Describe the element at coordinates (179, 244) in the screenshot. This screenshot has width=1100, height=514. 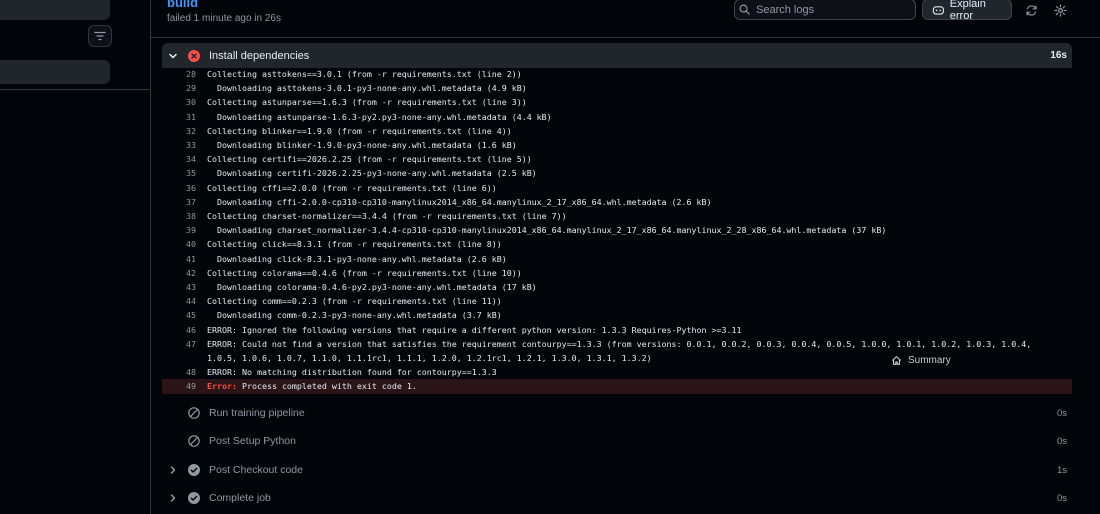
I see `line-number: 40` at that location.